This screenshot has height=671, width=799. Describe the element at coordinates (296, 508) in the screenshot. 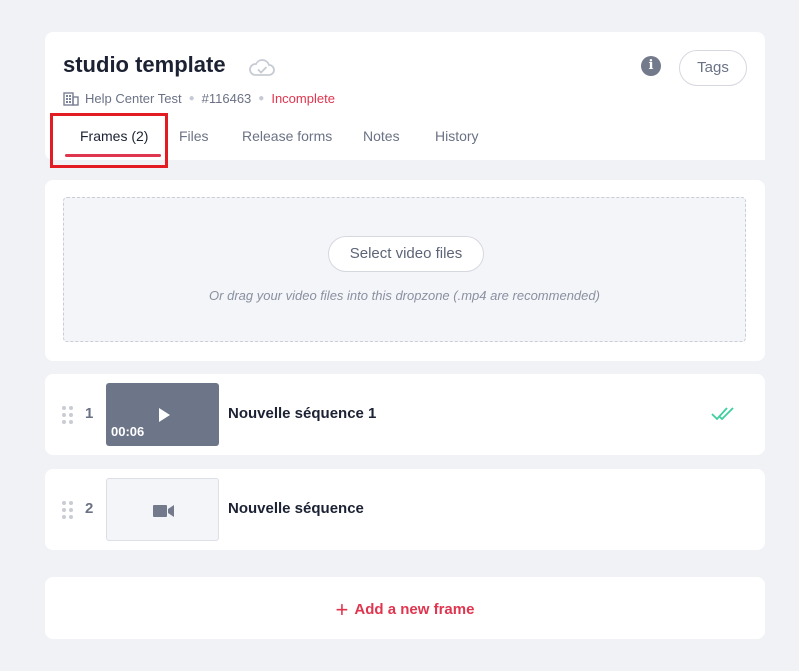

I see `frame-title: Nouvelle séquence` at that location.